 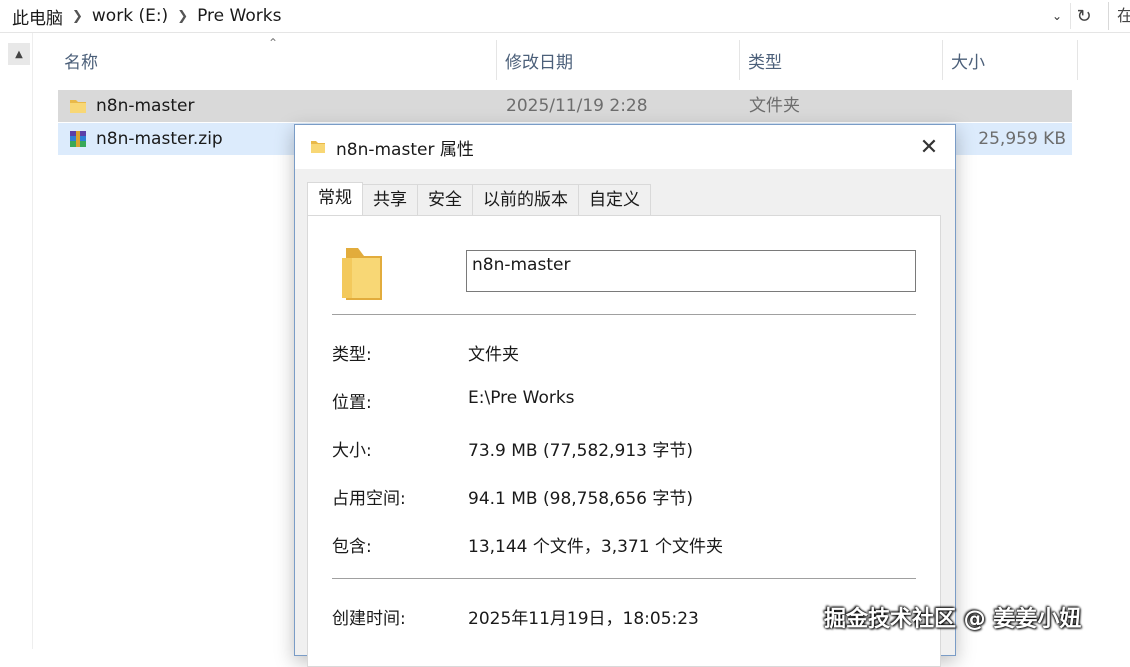 I want to click on file-row: n8n-master 2025/11/19 2:28 文件夹, so click(x=565, y=106).